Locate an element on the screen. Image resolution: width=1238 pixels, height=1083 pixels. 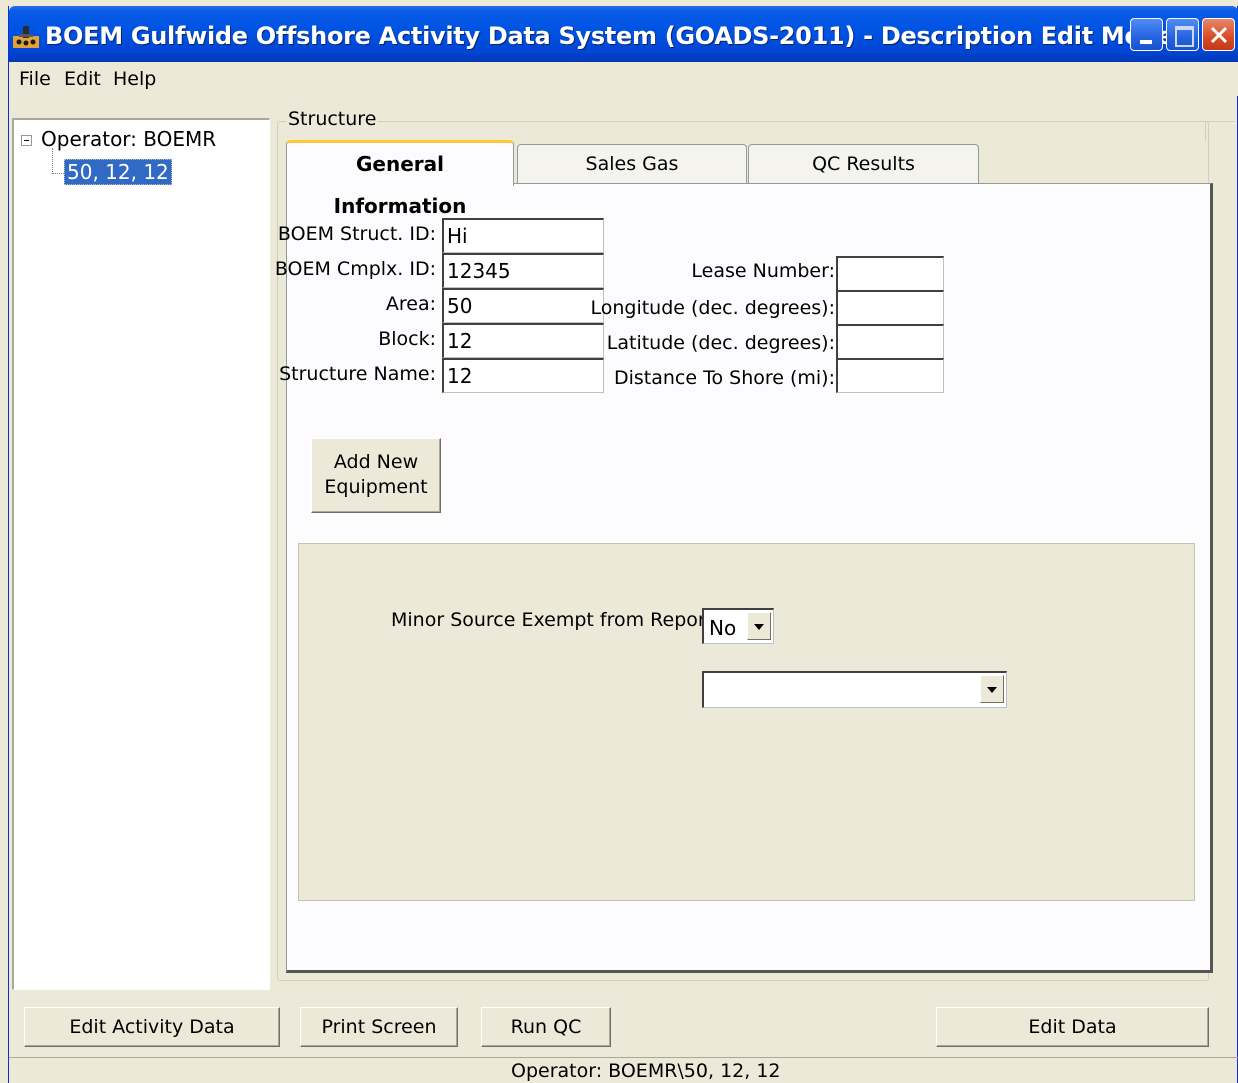
print-screen-button: Print Screen is located at coordinates (379, 1027).